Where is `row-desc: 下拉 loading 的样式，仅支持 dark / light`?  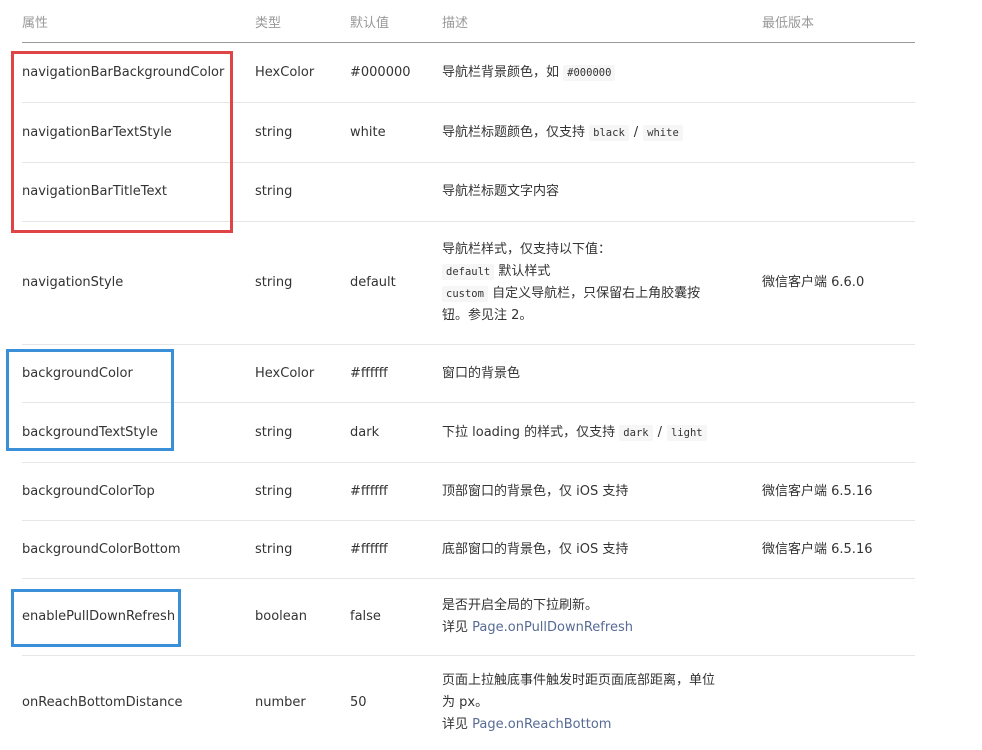
row-desc: 下拉 loading 的样式，仅支持 dark / light is located at coordinates (602, 432).